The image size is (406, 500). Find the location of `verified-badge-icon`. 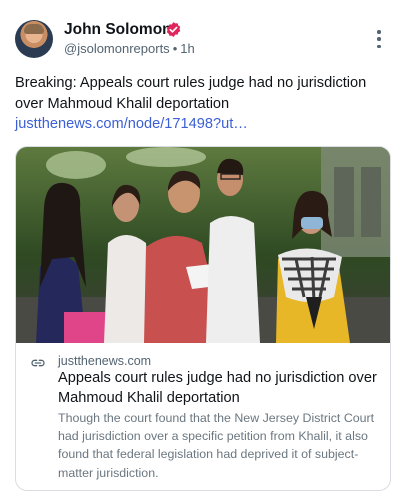

verified-badge-icon is located at coordinates (173, 29).